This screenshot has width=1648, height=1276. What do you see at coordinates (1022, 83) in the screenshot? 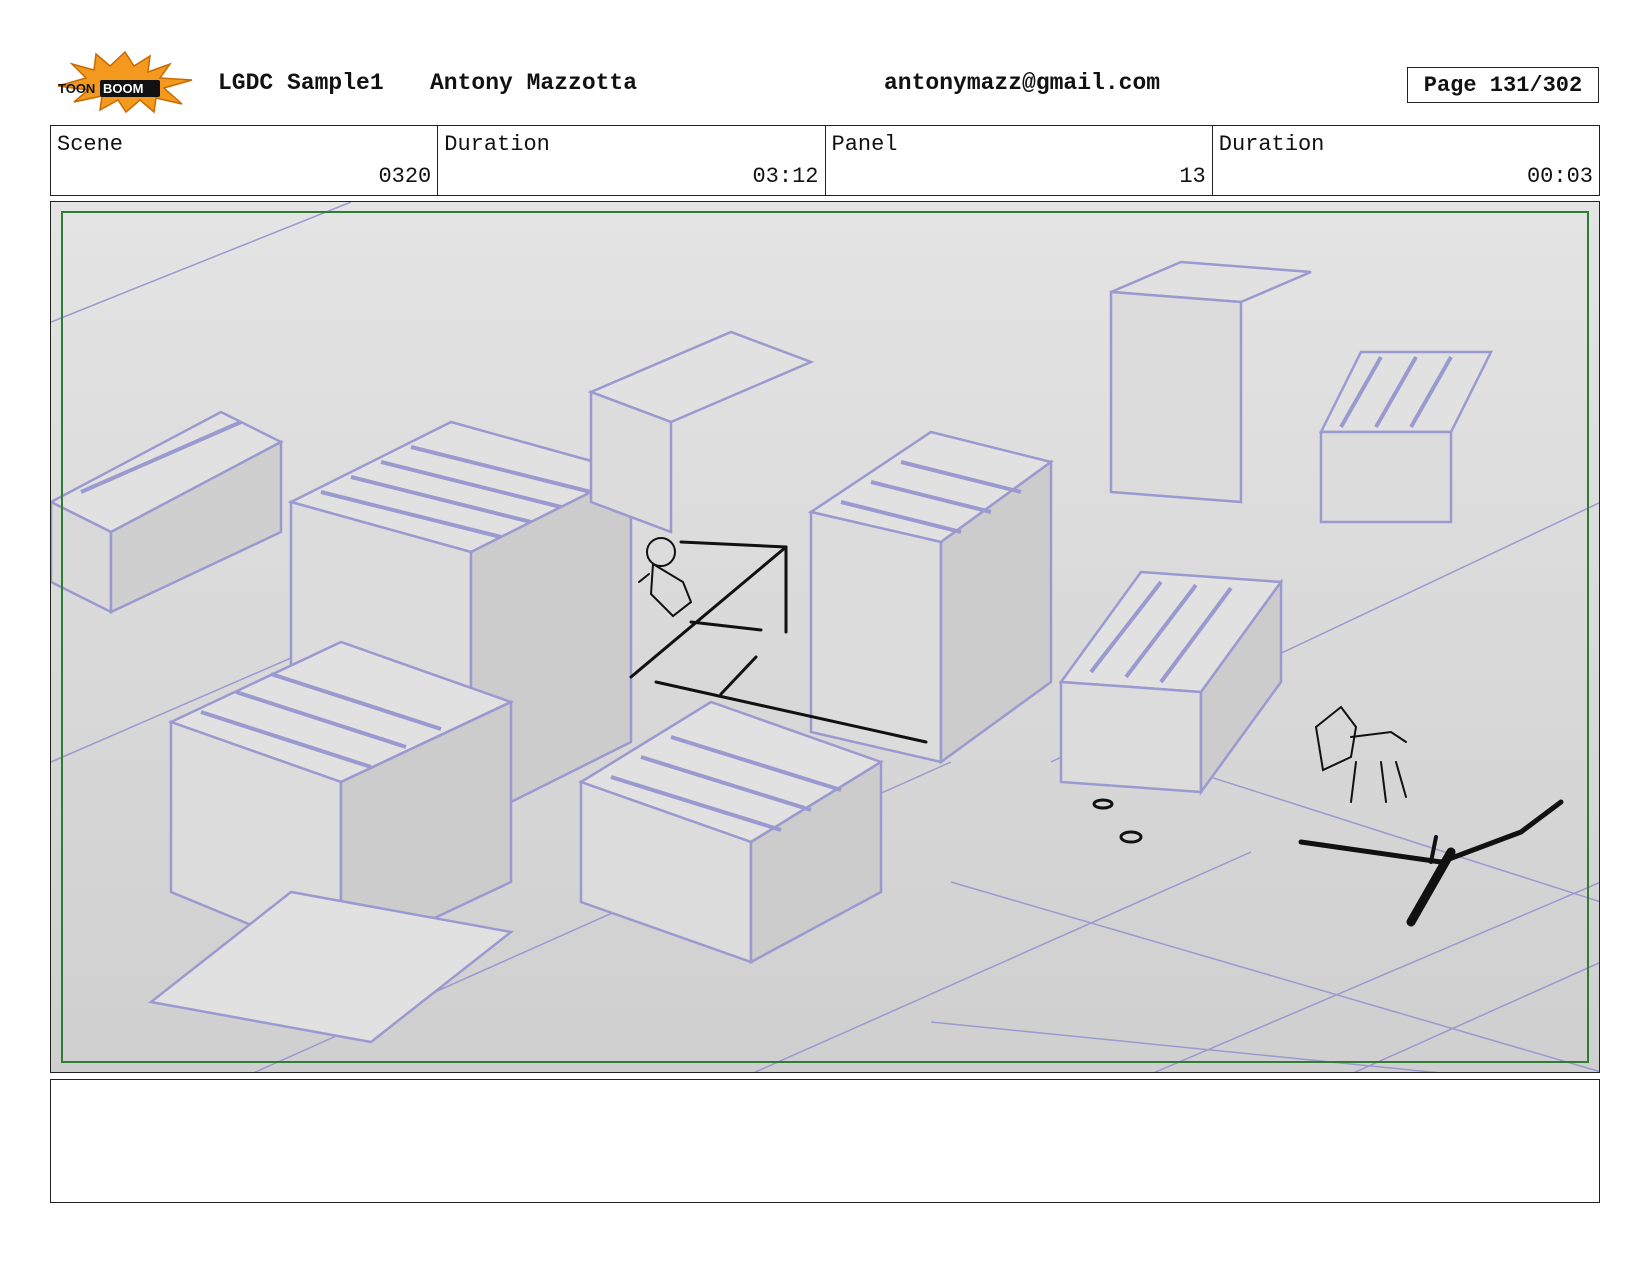
I see `author-email: antonymazz@gmail.com` at bounding box center [1022, 83].